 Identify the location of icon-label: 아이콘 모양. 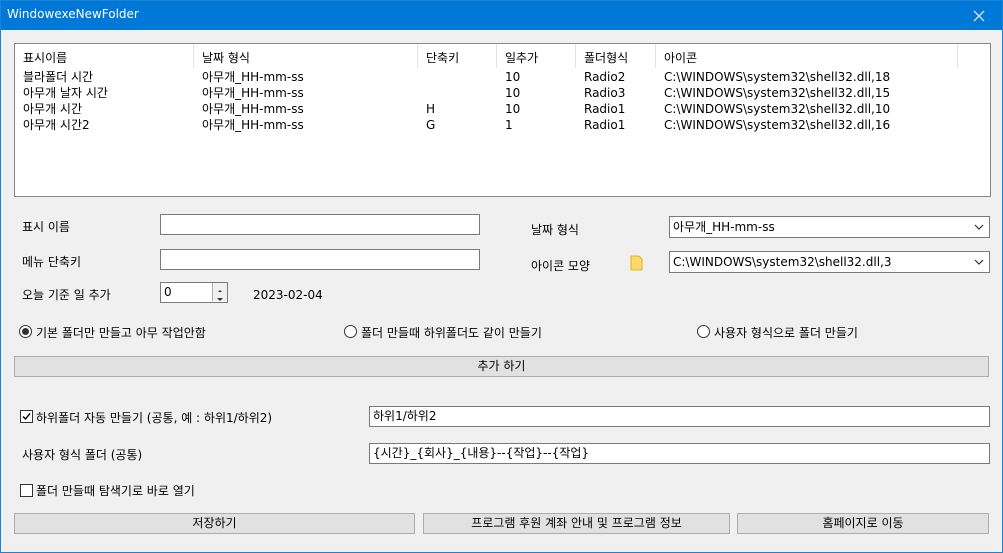
(561, 266).